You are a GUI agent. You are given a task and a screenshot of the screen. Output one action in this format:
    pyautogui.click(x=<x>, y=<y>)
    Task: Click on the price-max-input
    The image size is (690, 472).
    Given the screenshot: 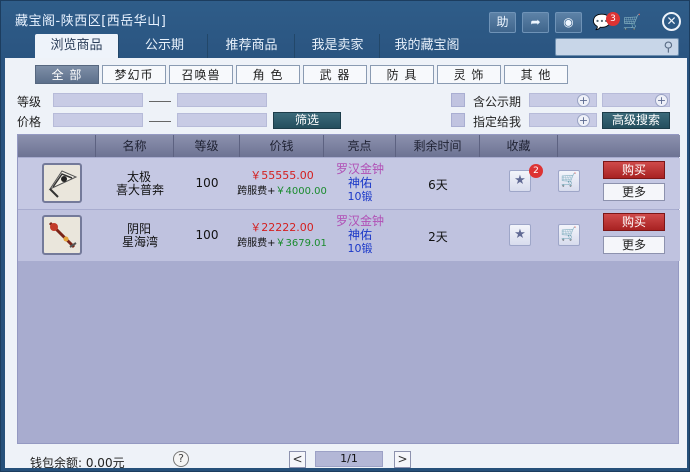 What is the action you would take?
    pyautogui.click(x=222, y=120)
    